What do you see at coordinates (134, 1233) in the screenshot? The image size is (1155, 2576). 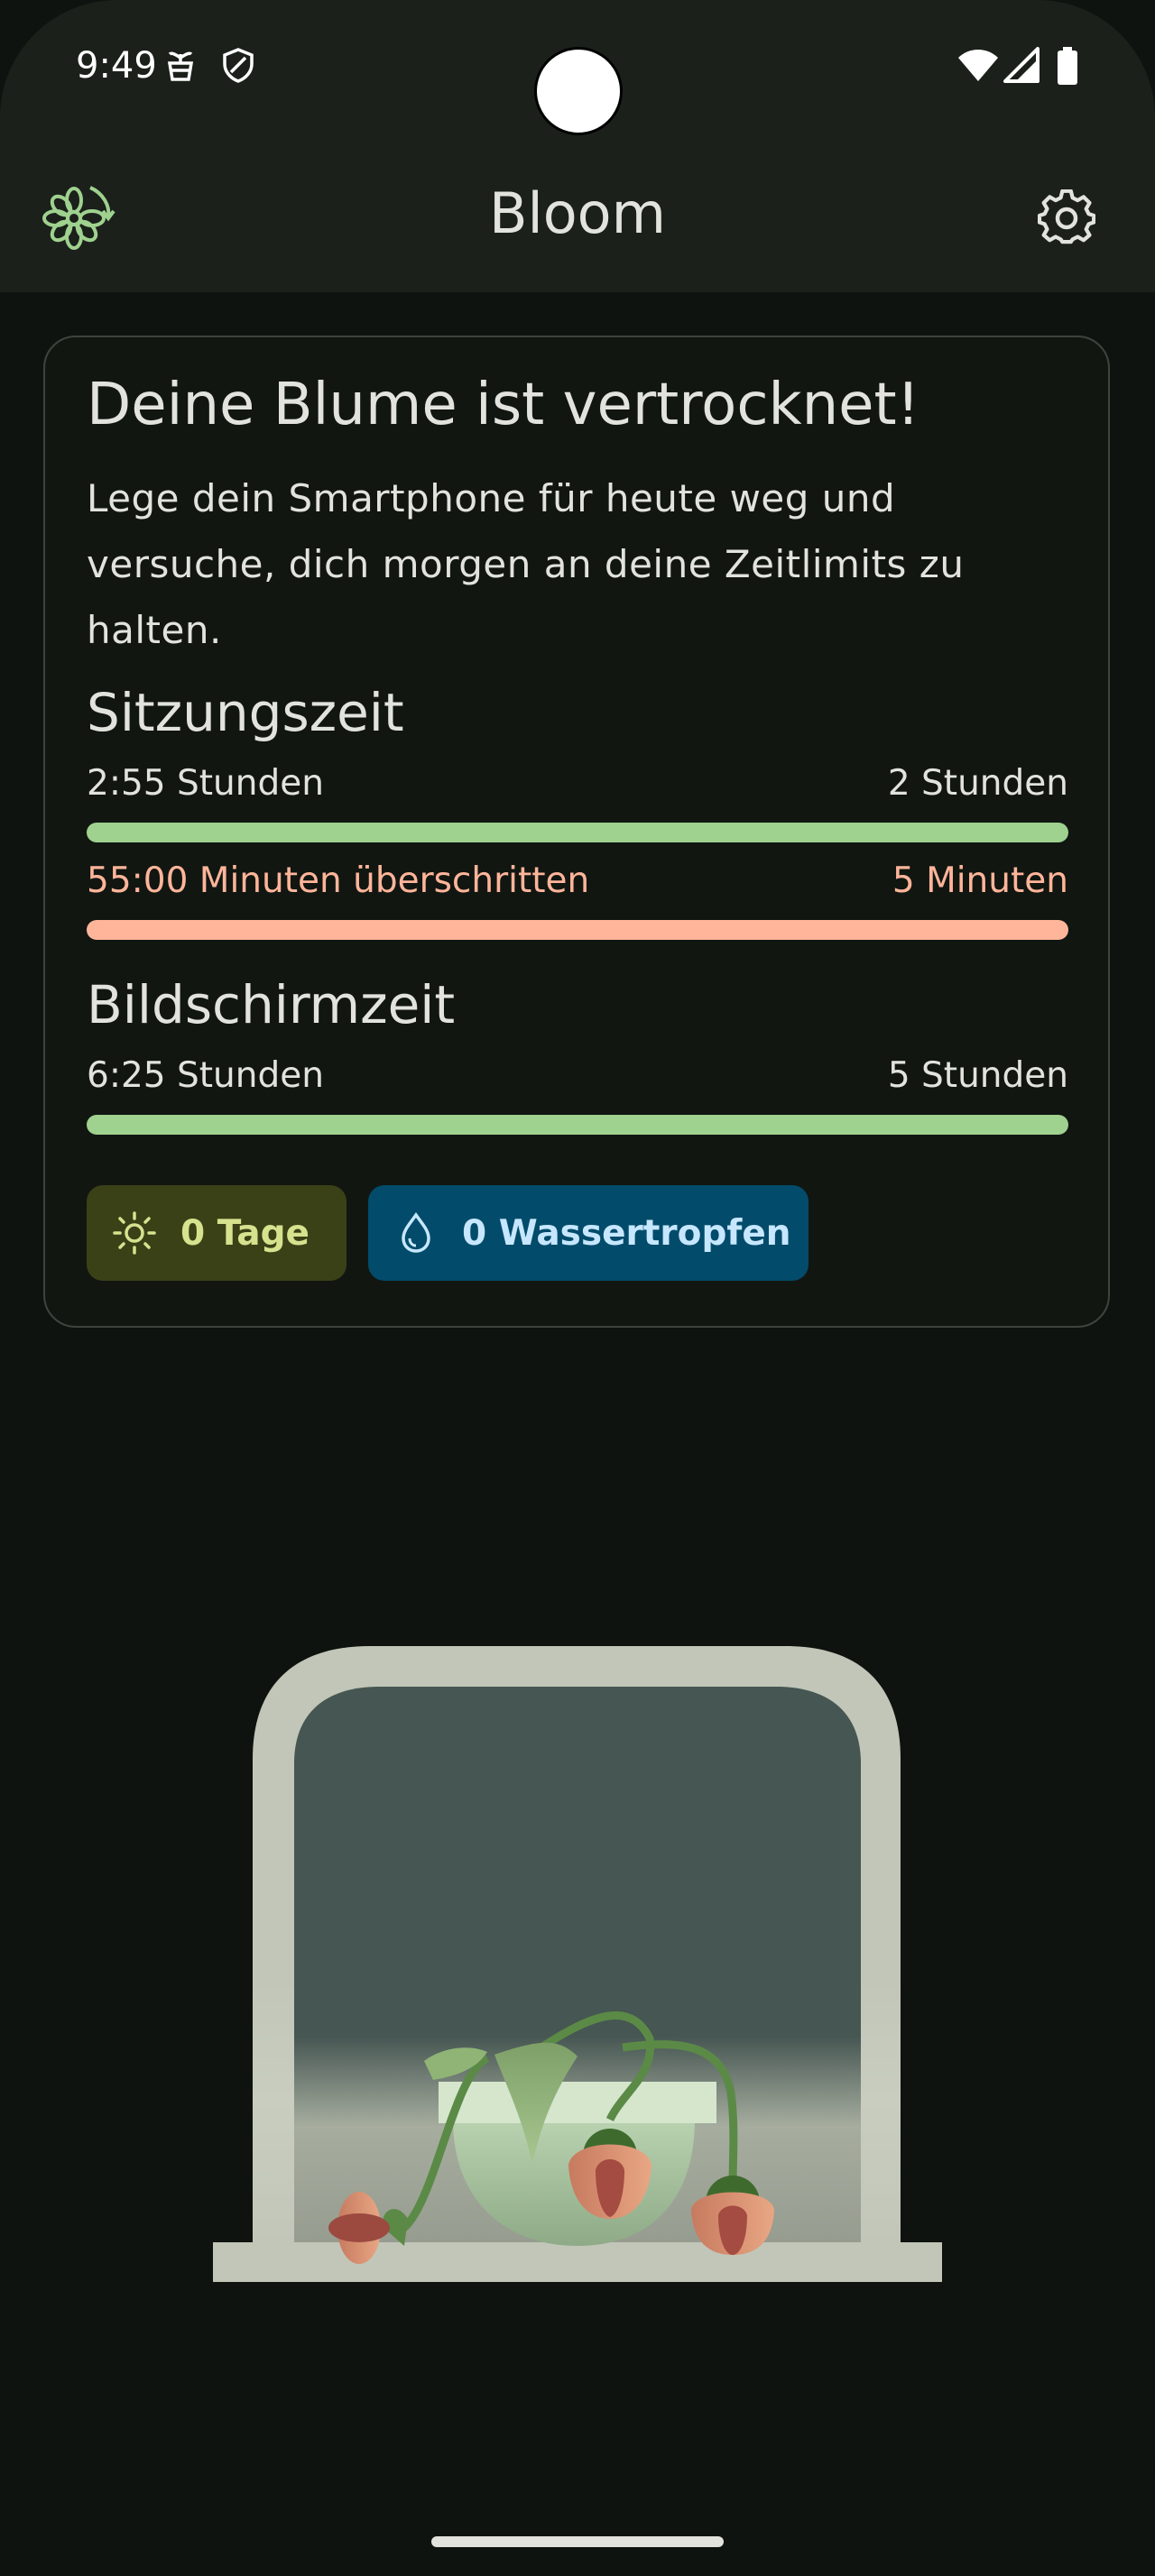 I see `sun-icon` at bounding box center [134, 1233].